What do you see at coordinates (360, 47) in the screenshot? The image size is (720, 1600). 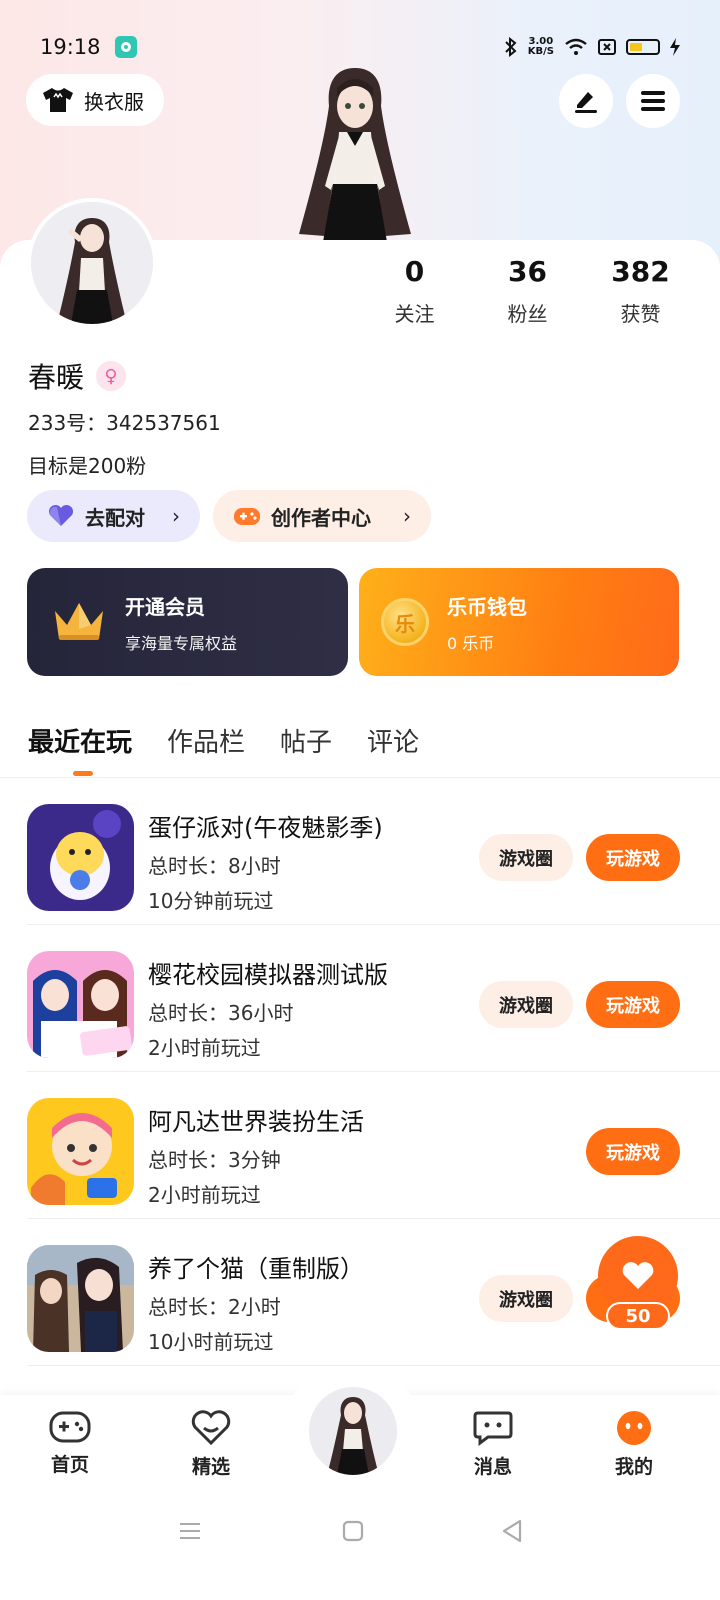 I see `status-bar: 19:18 3.00 KB/S` at bounding box center [360, 47].